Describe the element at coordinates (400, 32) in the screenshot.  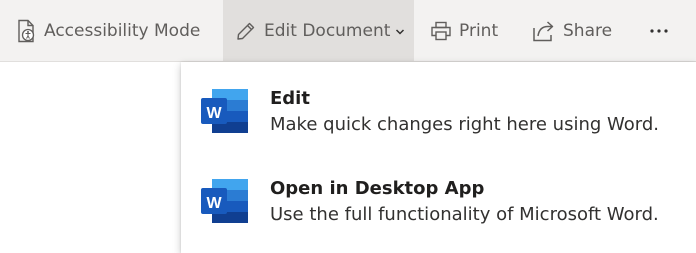
I see `chevron-down-icon` at that location.